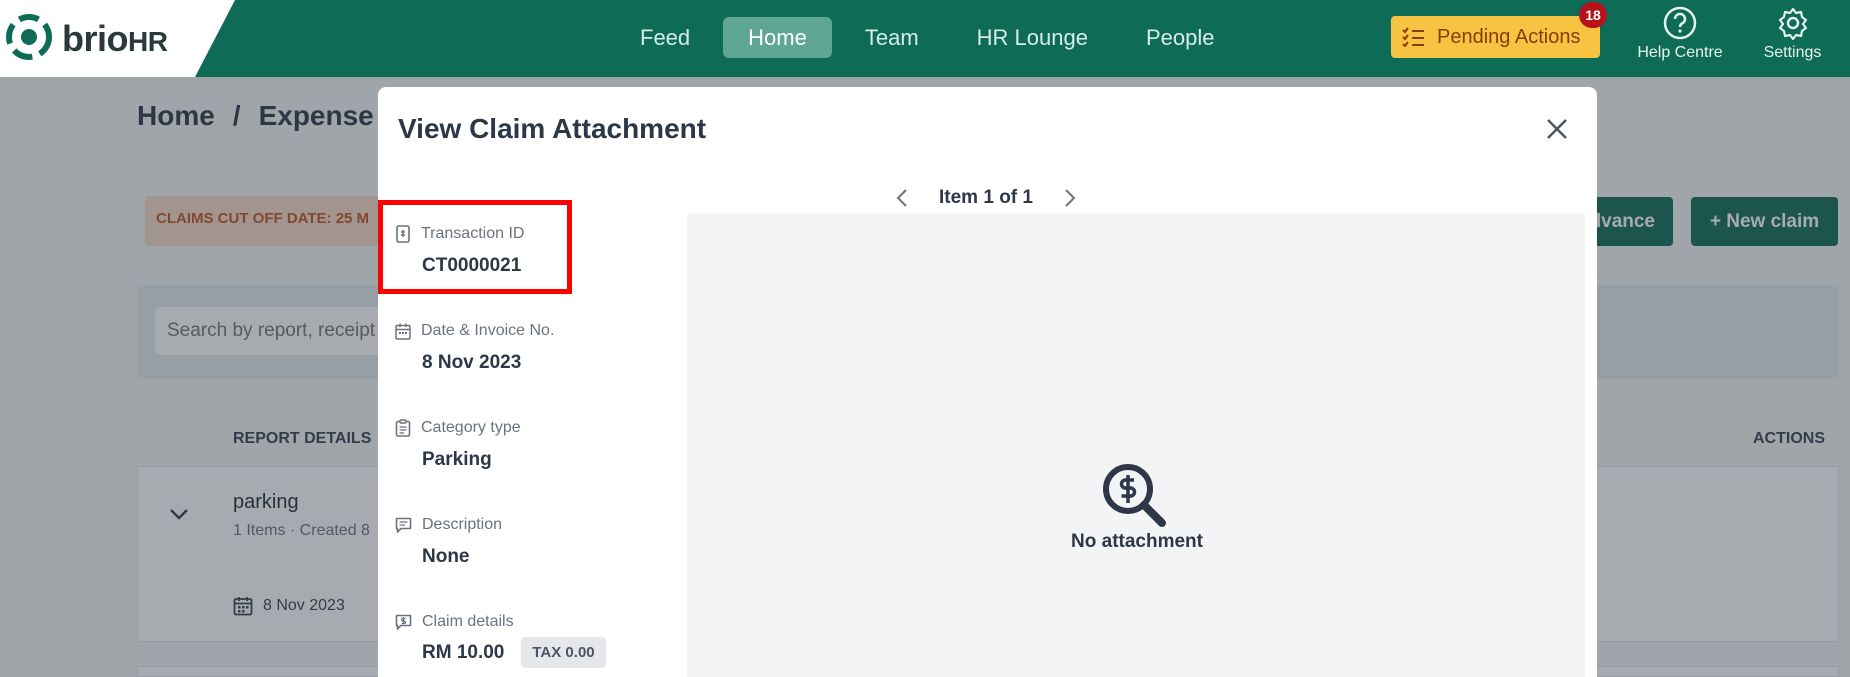 This screenshot has width=1850, height=677. Describe the element at coordinates (475, 247) in the screenshot. I see `transaction-id-highlight` at that location.